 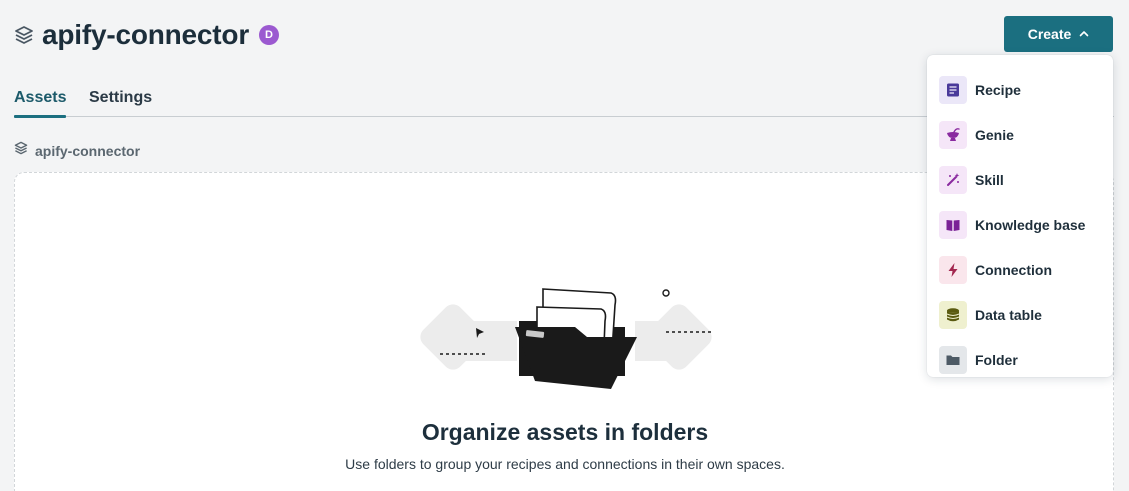 I want to click on breadcrumb-item: apify-connector, so click(x=87, y=151).